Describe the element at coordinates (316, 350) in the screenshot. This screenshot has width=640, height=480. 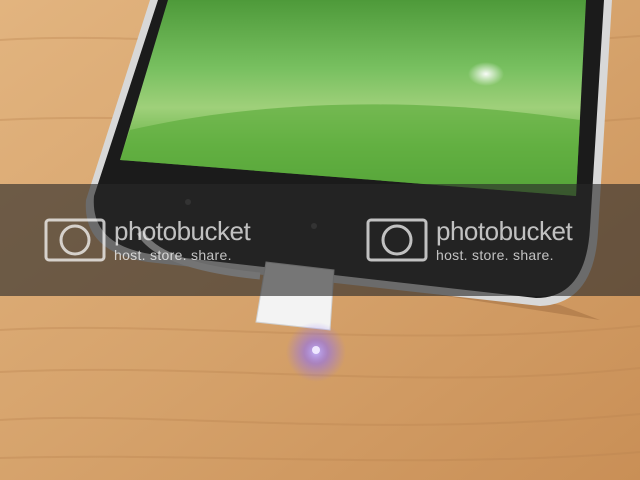
I see `led-light` at that location.